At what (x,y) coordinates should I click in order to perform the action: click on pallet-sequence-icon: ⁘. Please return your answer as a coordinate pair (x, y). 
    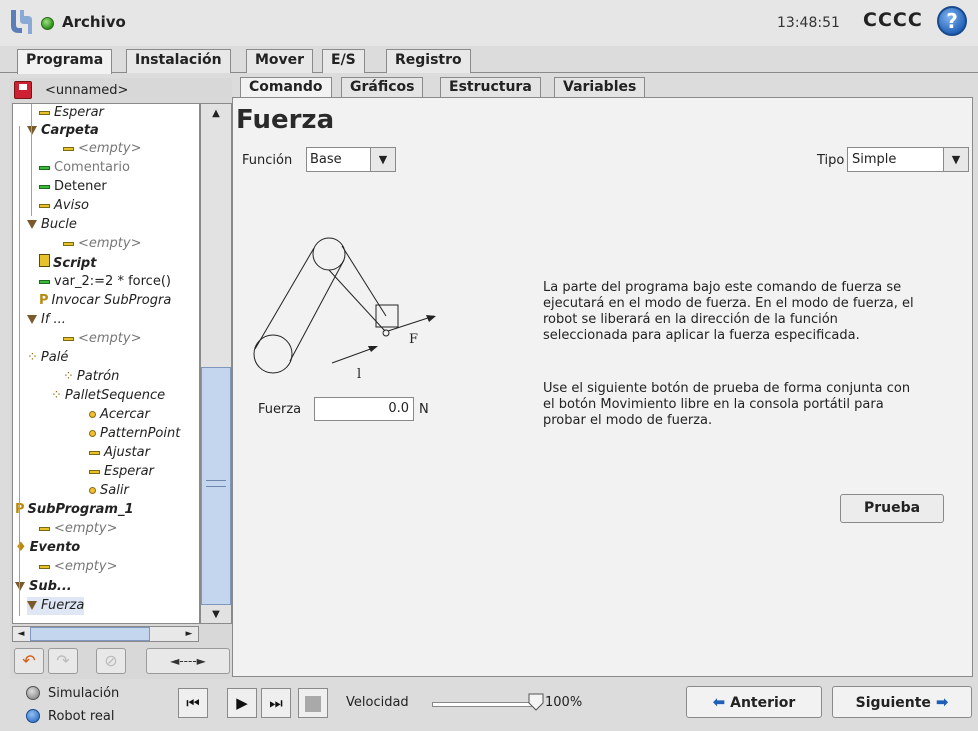
    Looking at the image, I should click on (56, 395).